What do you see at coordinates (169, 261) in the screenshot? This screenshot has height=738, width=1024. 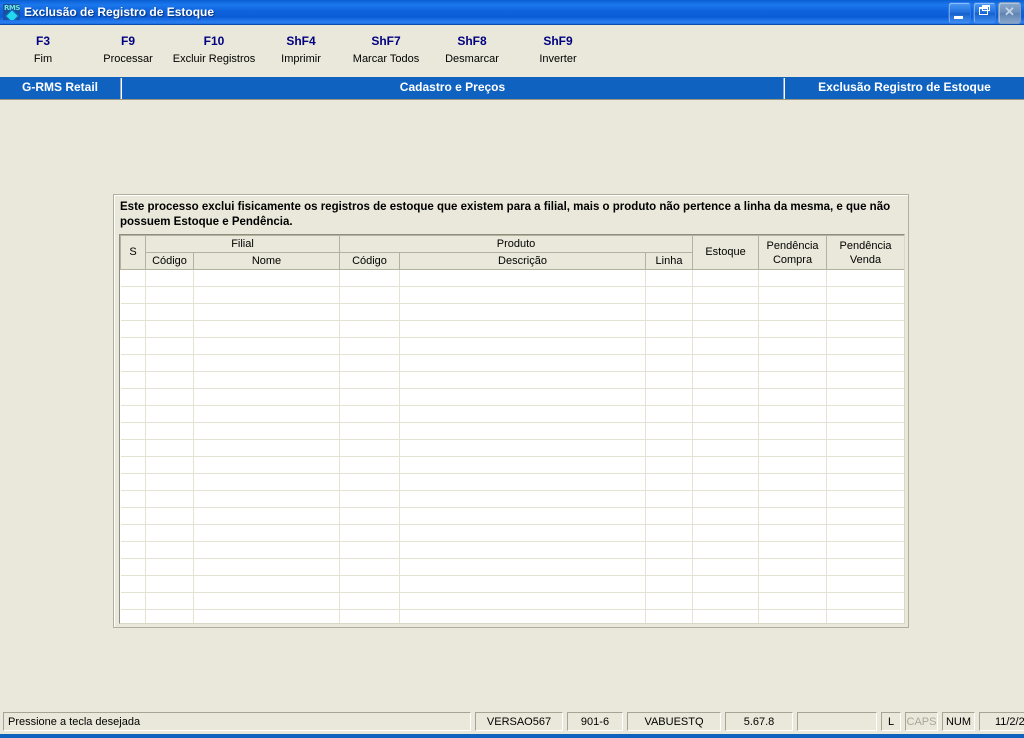 I see `column-header-filial-codigo: Código` at bounding box center [169, 261].